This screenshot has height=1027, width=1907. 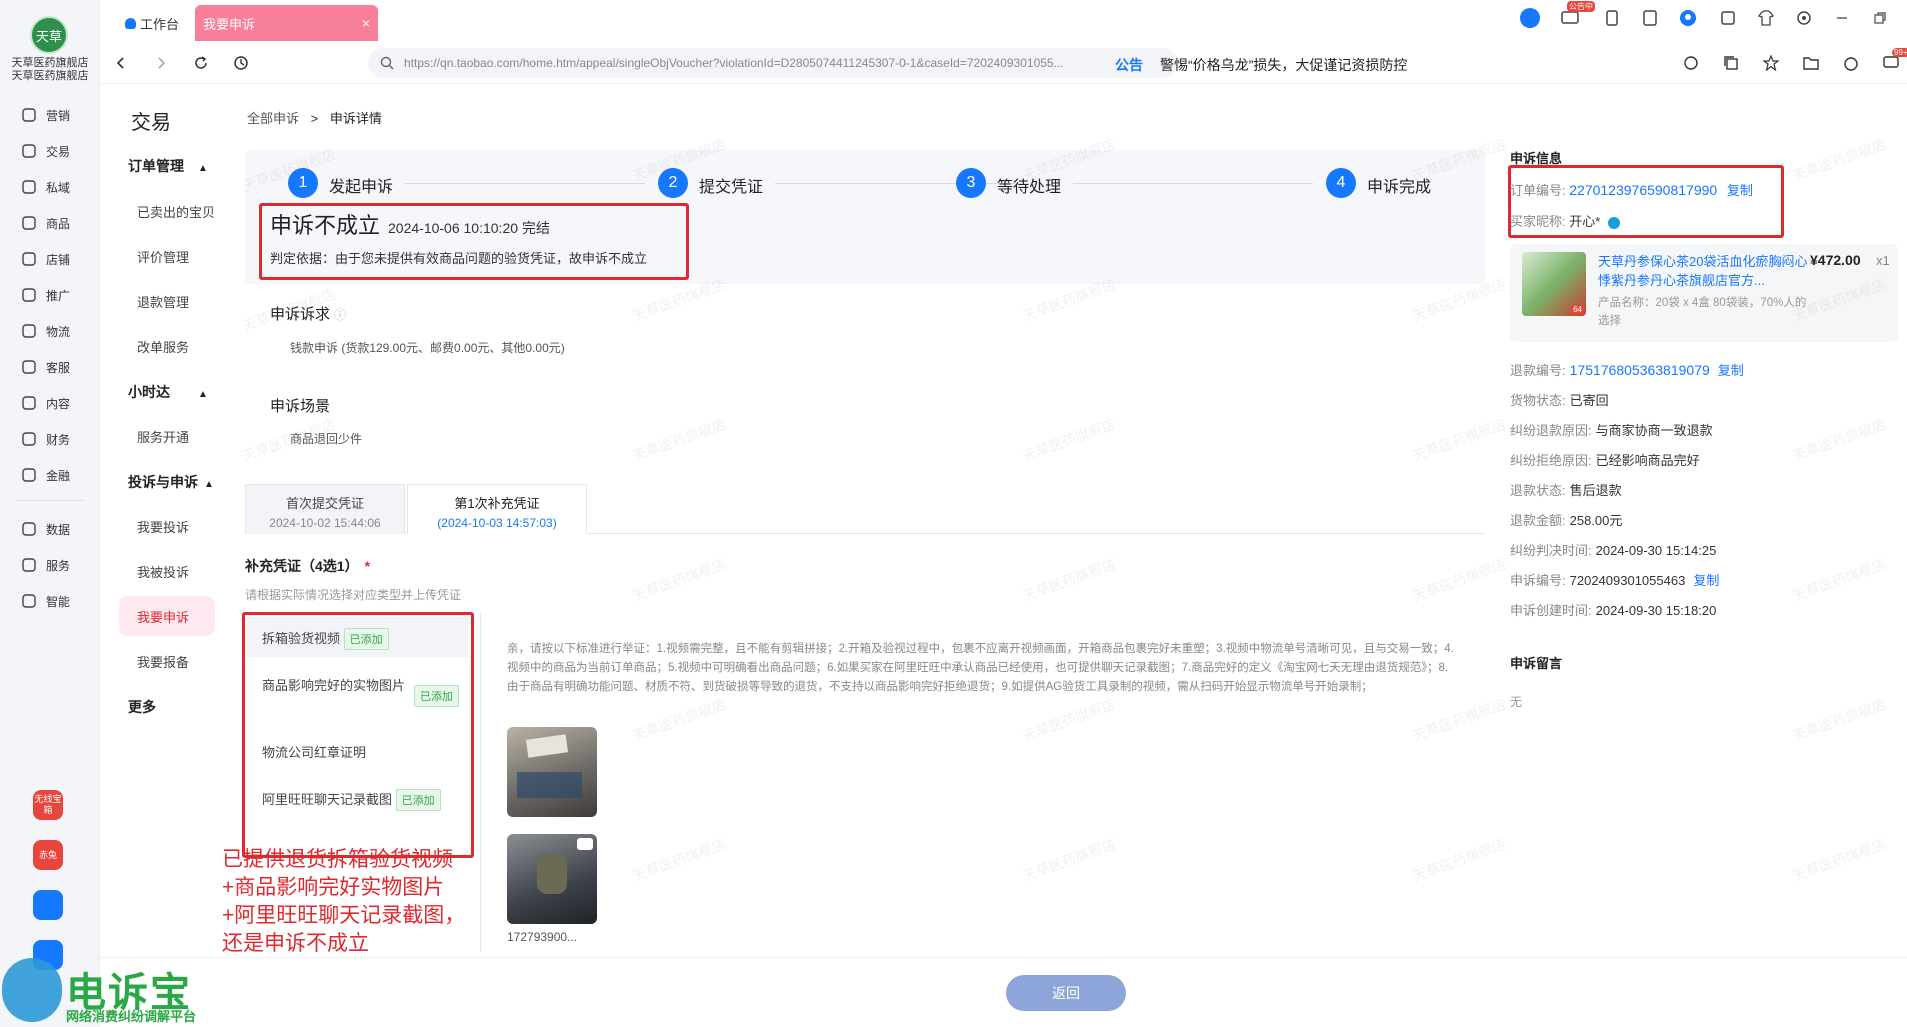 I want to click on notice-icon: 公告中, so click(x=1578, y=13).